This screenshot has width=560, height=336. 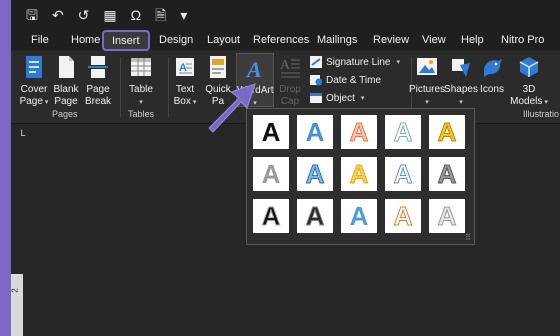 I want to click on page-break-button: Page Break, so click(x=98, y=81).